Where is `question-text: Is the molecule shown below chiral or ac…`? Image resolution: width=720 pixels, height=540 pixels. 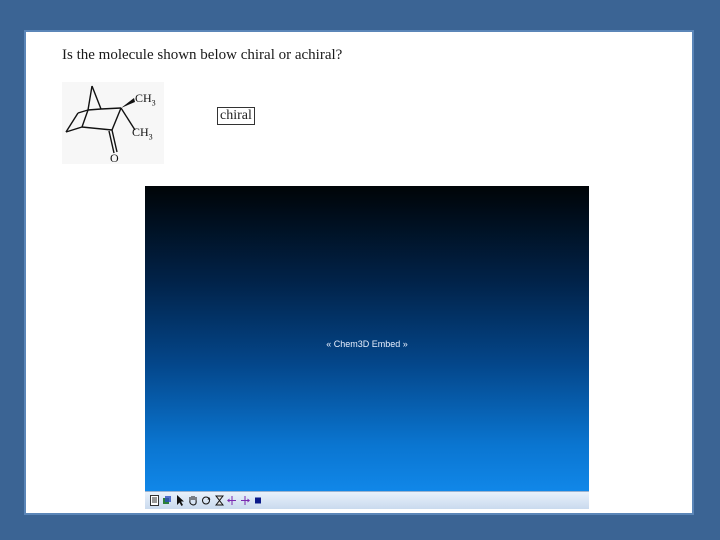
question-text: Is the molecule shown below chiral or ac… is located at coordinates (202, 55).